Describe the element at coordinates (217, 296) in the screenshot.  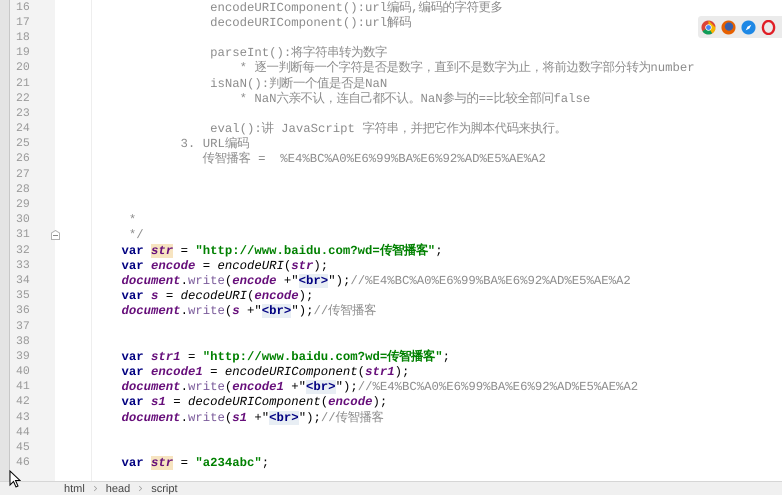
I see `code-line: var s = decodeURI(encode);` at that location.